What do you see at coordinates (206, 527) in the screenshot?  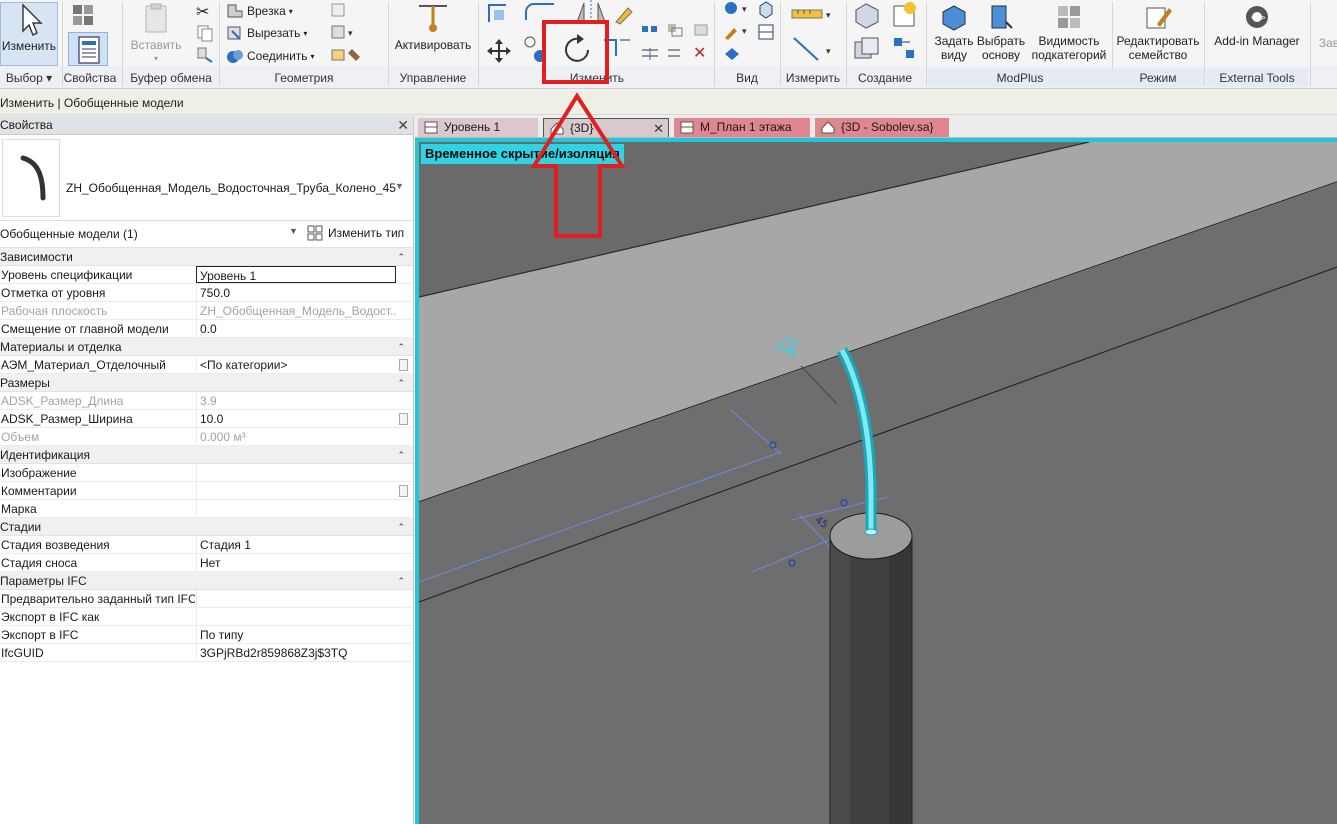 I see `property-category: Стадии ⌃` at bounding box center [206, 527].